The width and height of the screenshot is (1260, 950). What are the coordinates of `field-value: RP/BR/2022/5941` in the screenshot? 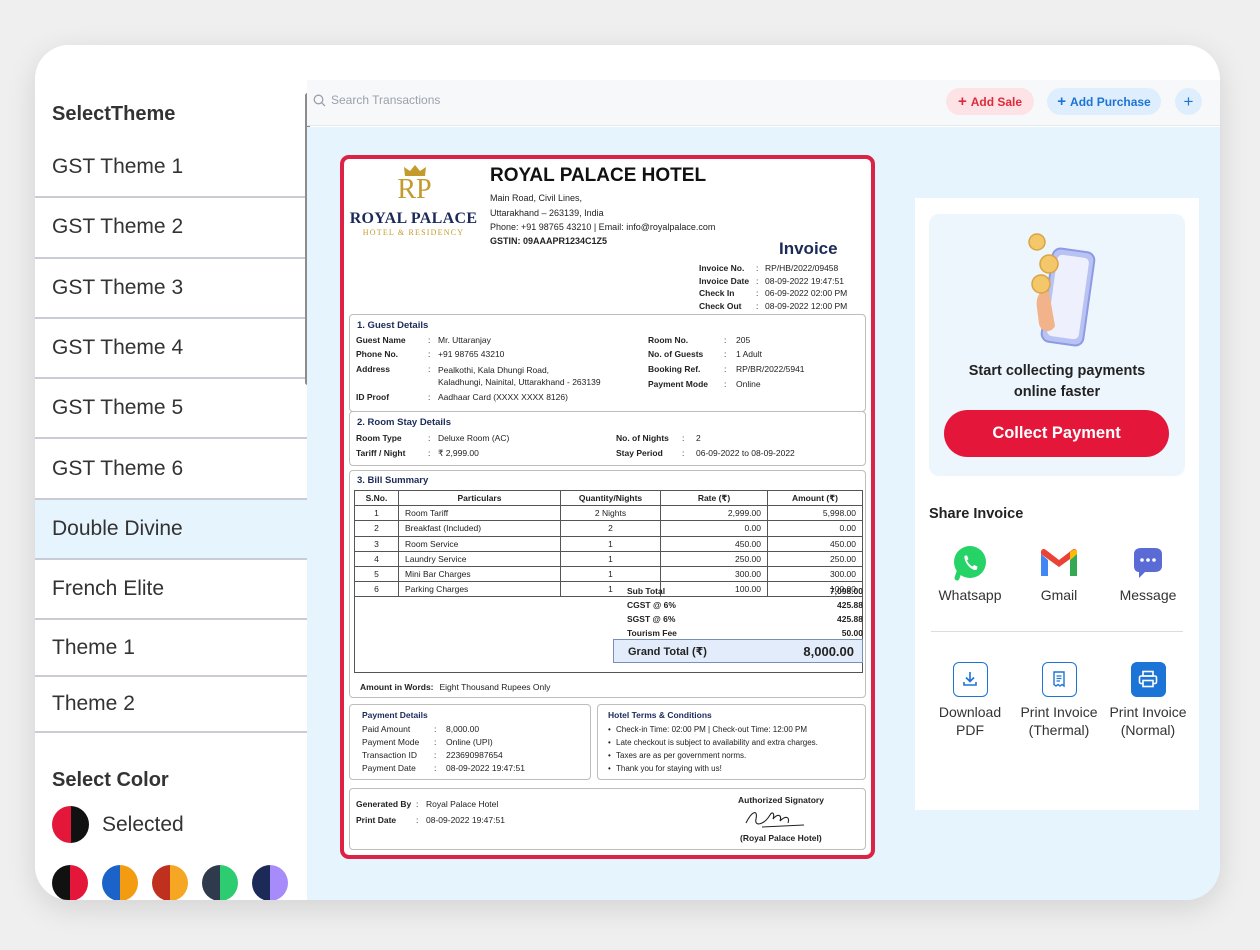 It's located at (770, 369).